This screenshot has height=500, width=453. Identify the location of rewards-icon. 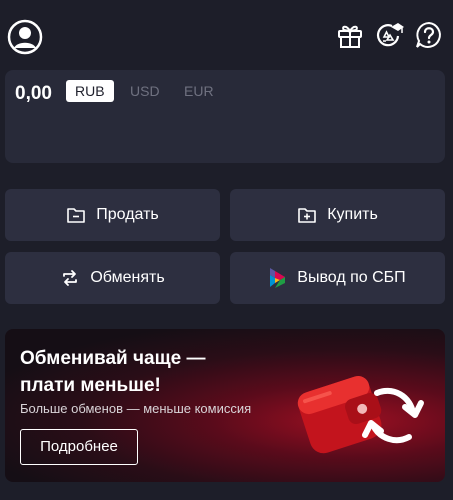
(389, 35).